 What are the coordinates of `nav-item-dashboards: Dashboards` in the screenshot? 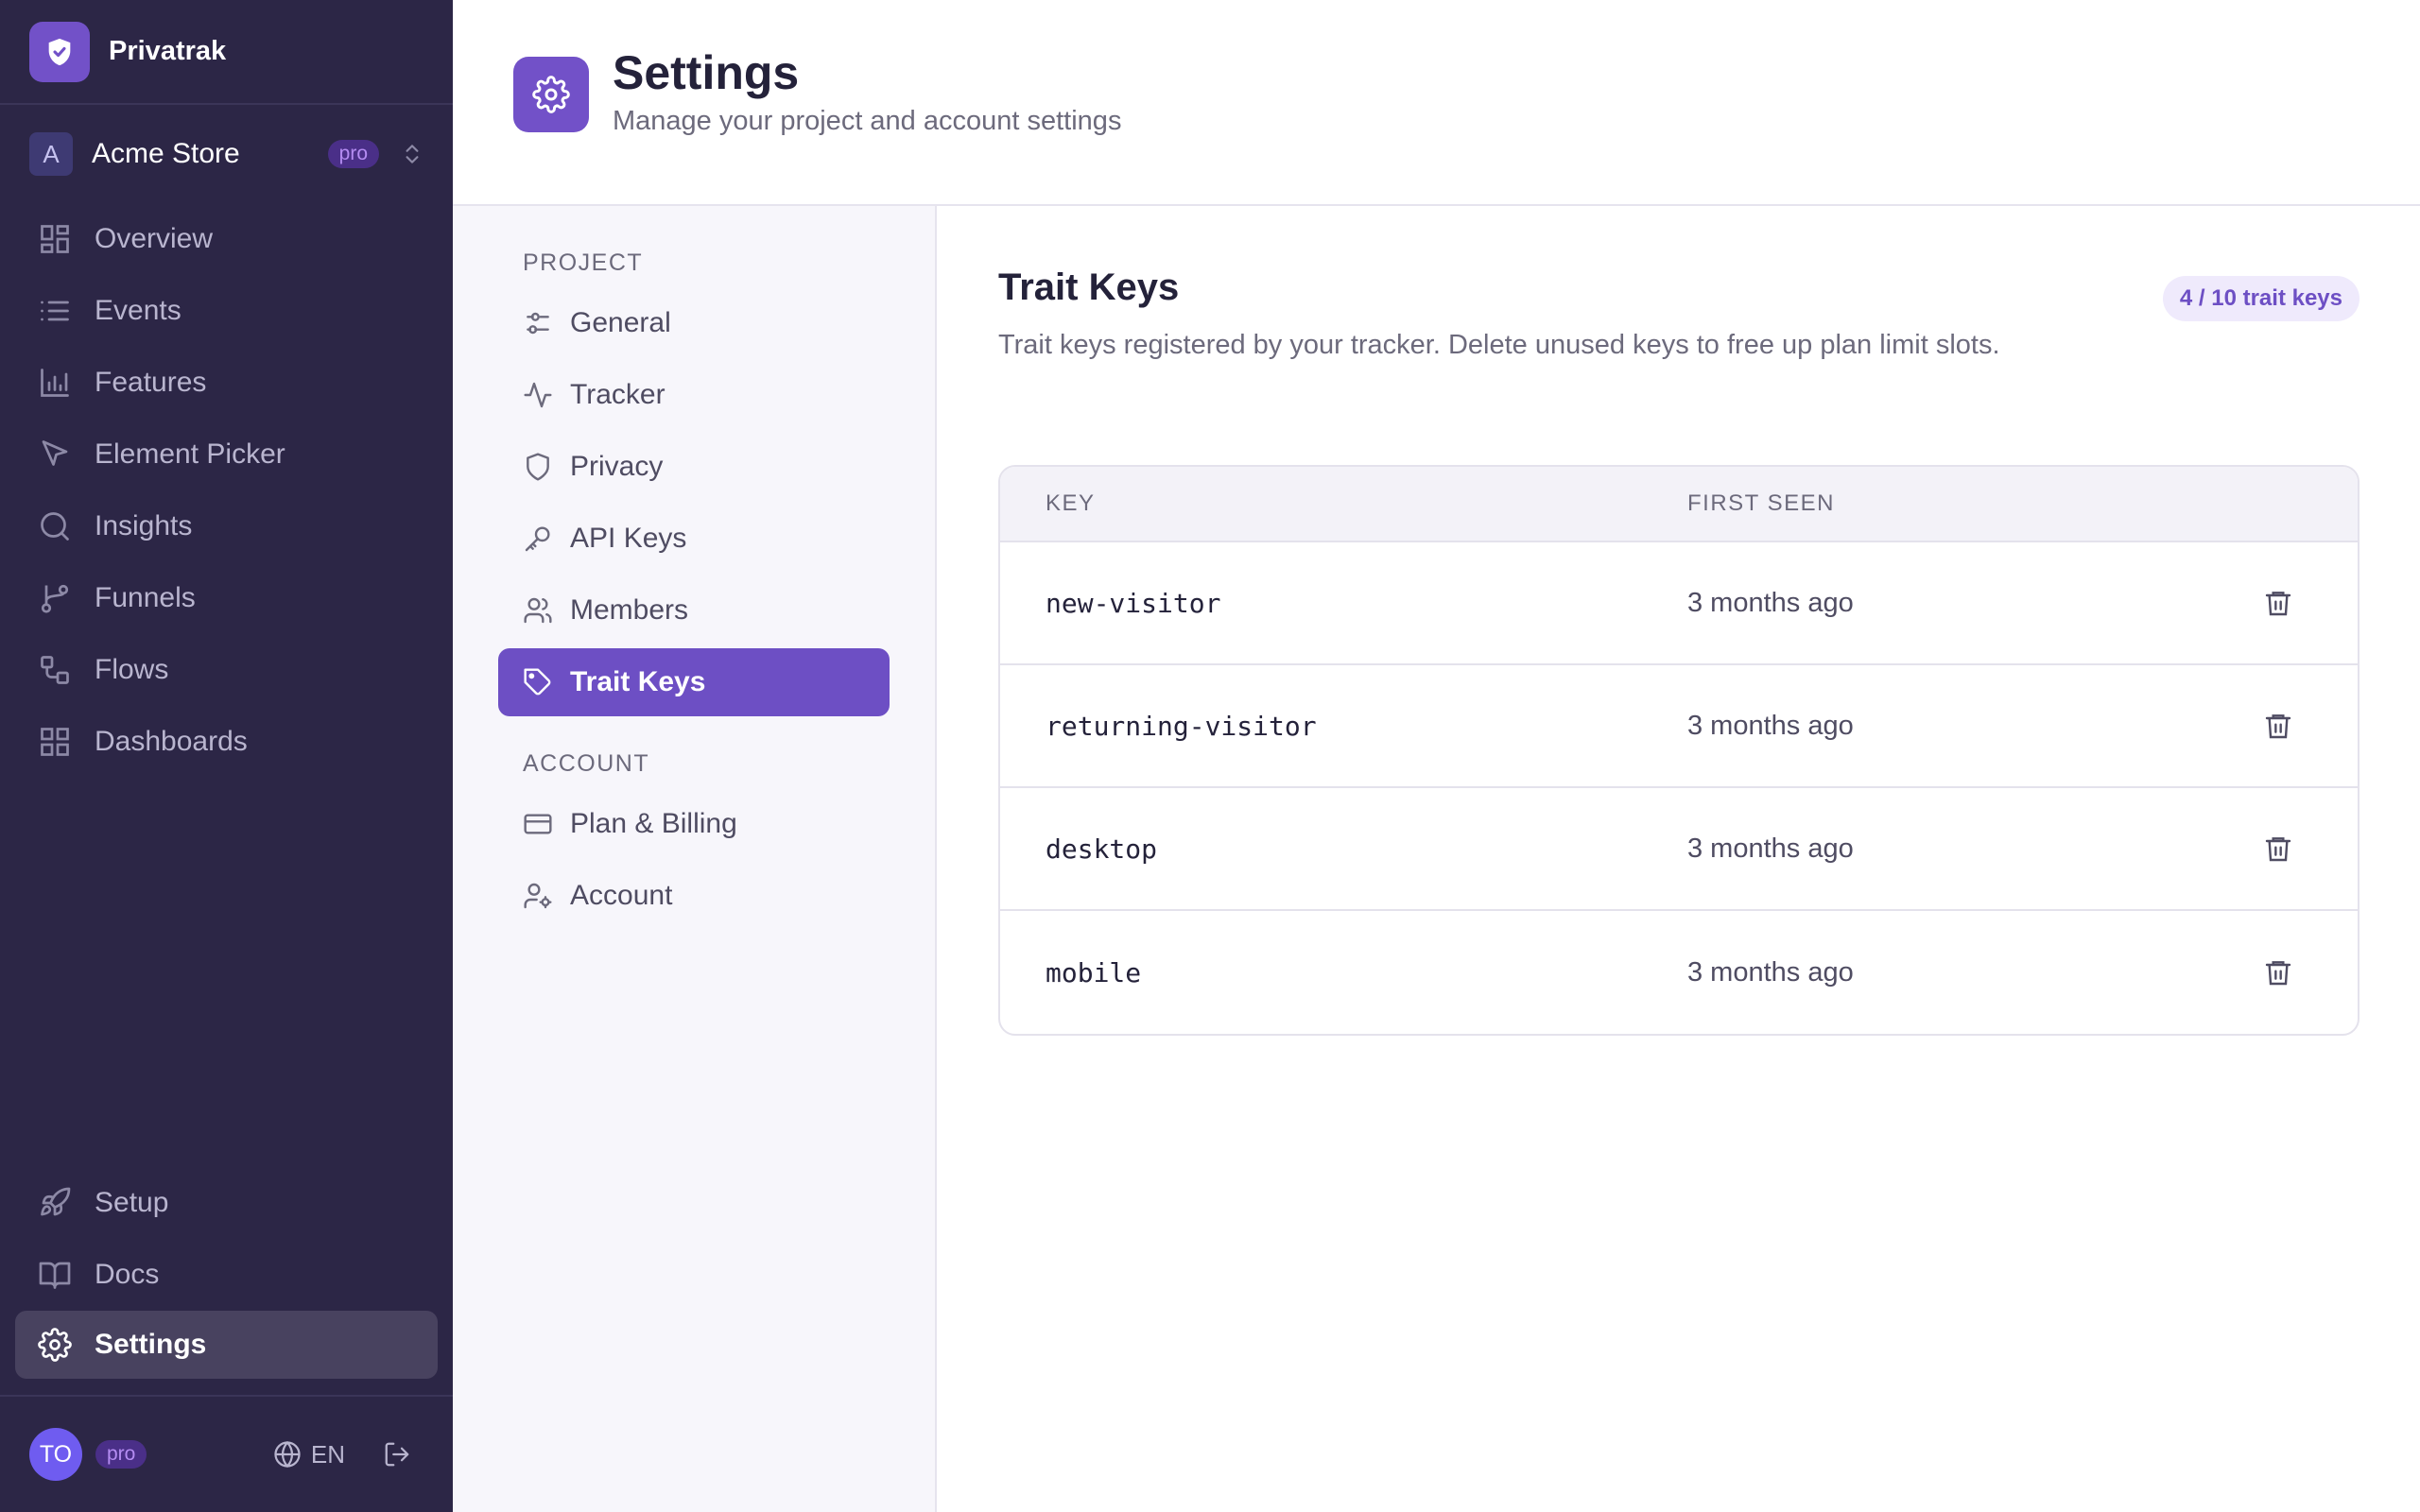 It's located at (226, 742).